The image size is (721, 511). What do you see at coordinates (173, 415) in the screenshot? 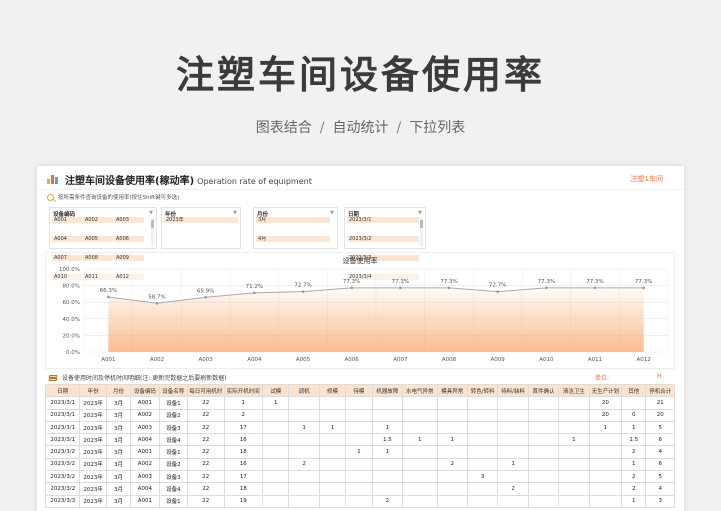
I see `table-cell: 设备2` at bounding box center [173, 415].